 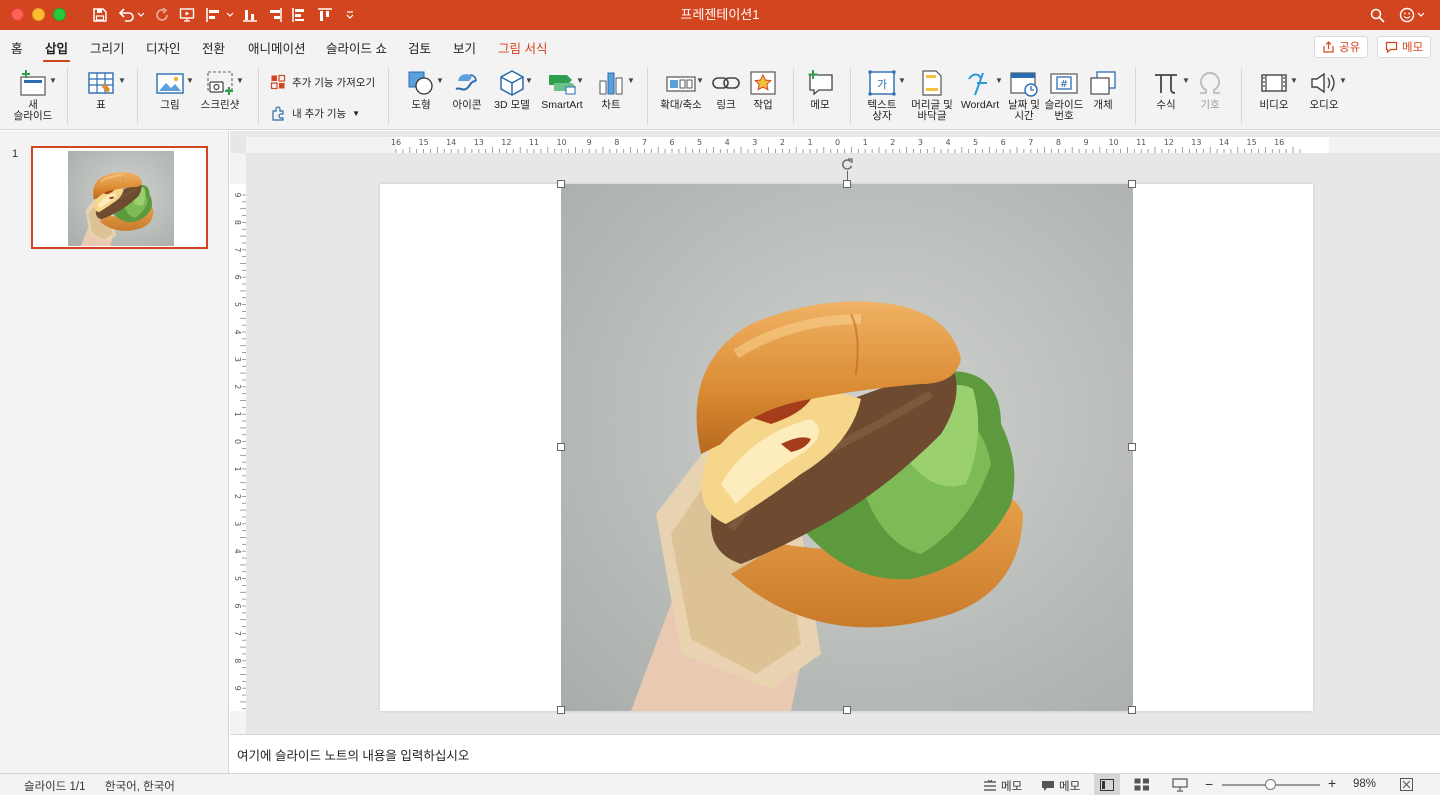 What do you see at coordinates (1341, 47) in the screenshot?
I see `share-button: 공유` at bounding box center [1341, 47].